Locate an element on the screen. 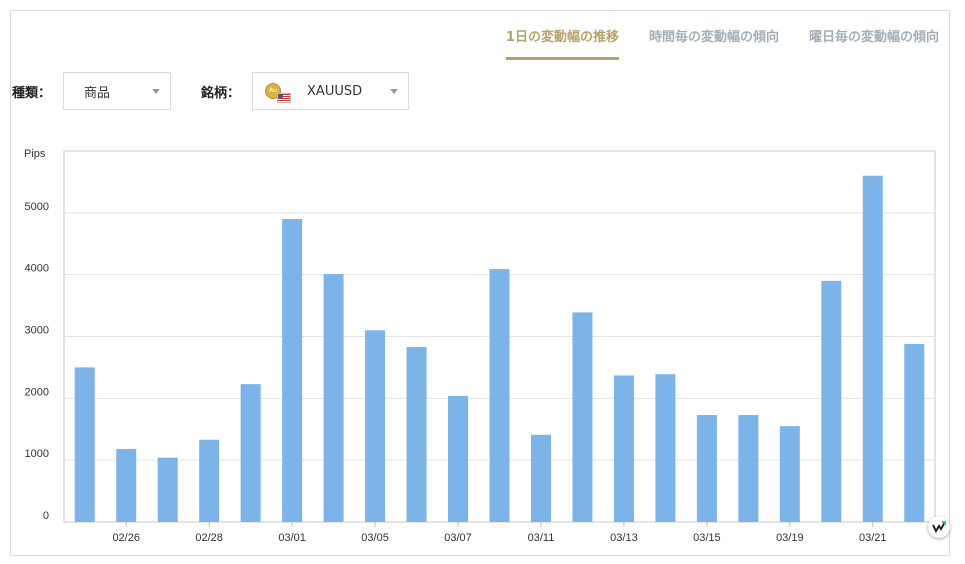  bar-03/01 is located at coordinates (292, 370).